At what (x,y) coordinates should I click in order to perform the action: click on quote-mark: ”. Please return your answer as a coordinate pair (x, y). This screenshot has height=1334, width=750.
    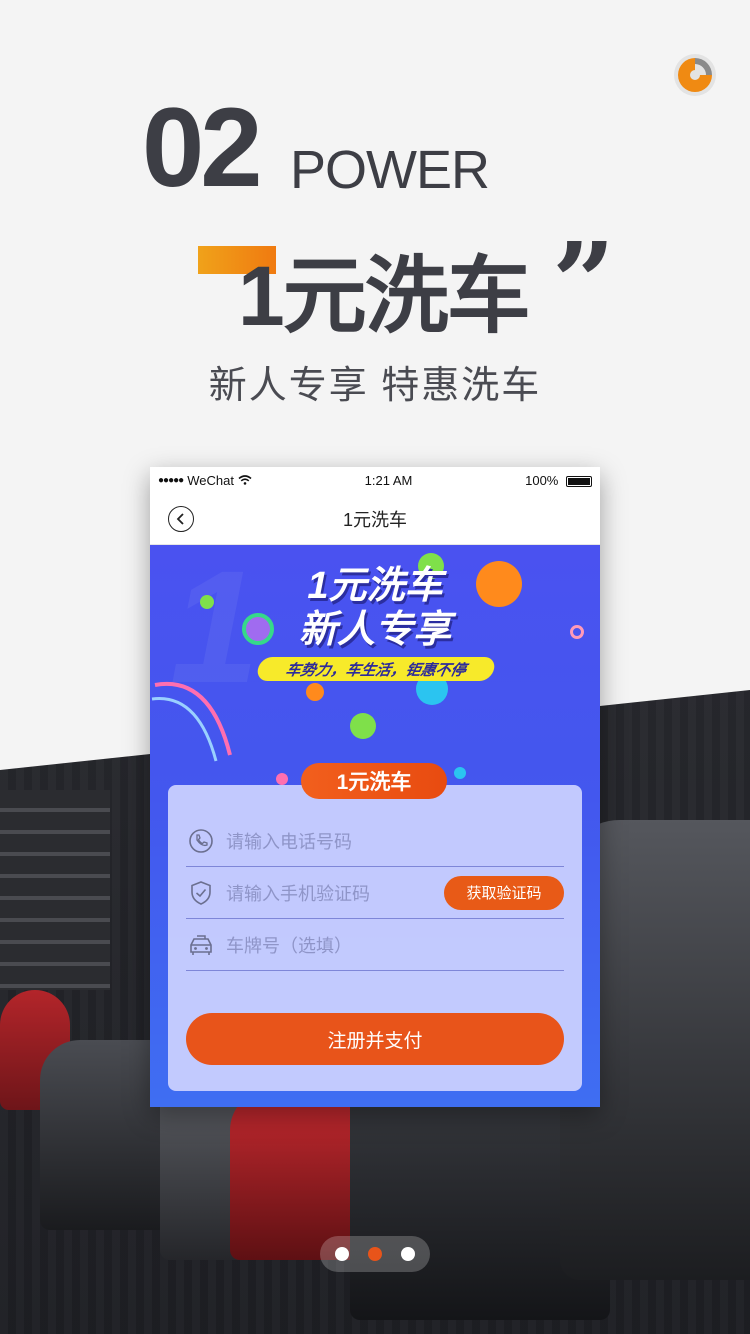
    Looking at the image, I should click on (584, 282).